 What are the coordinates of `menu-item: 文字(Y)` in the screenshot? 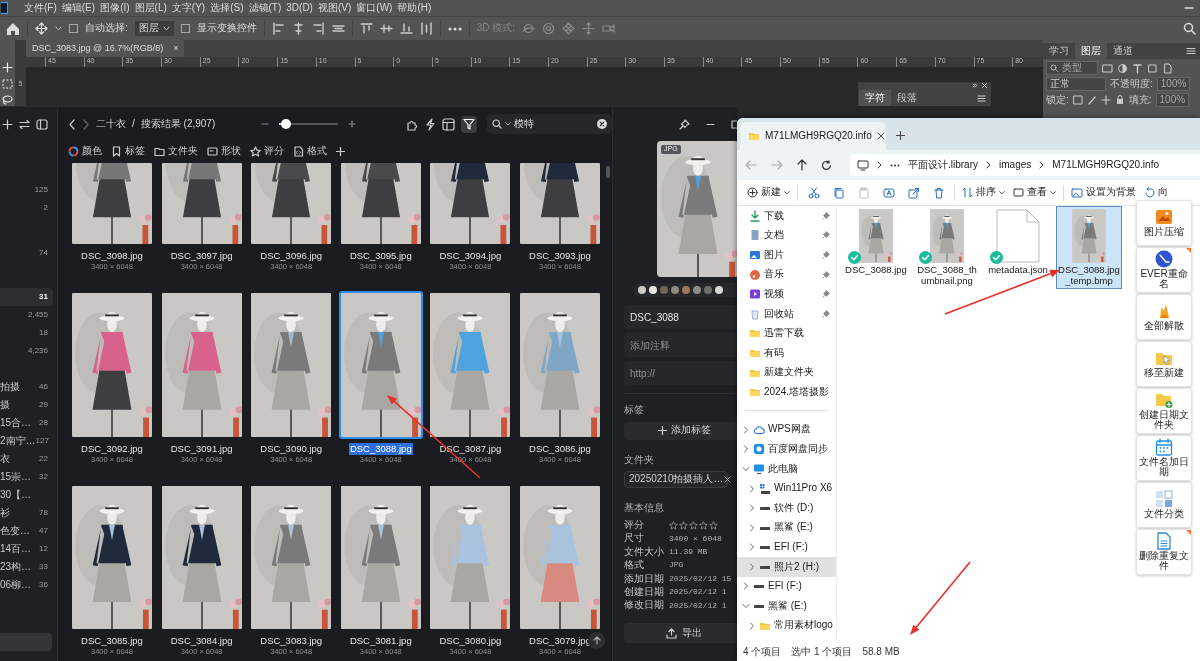 It's located at (188, 8).